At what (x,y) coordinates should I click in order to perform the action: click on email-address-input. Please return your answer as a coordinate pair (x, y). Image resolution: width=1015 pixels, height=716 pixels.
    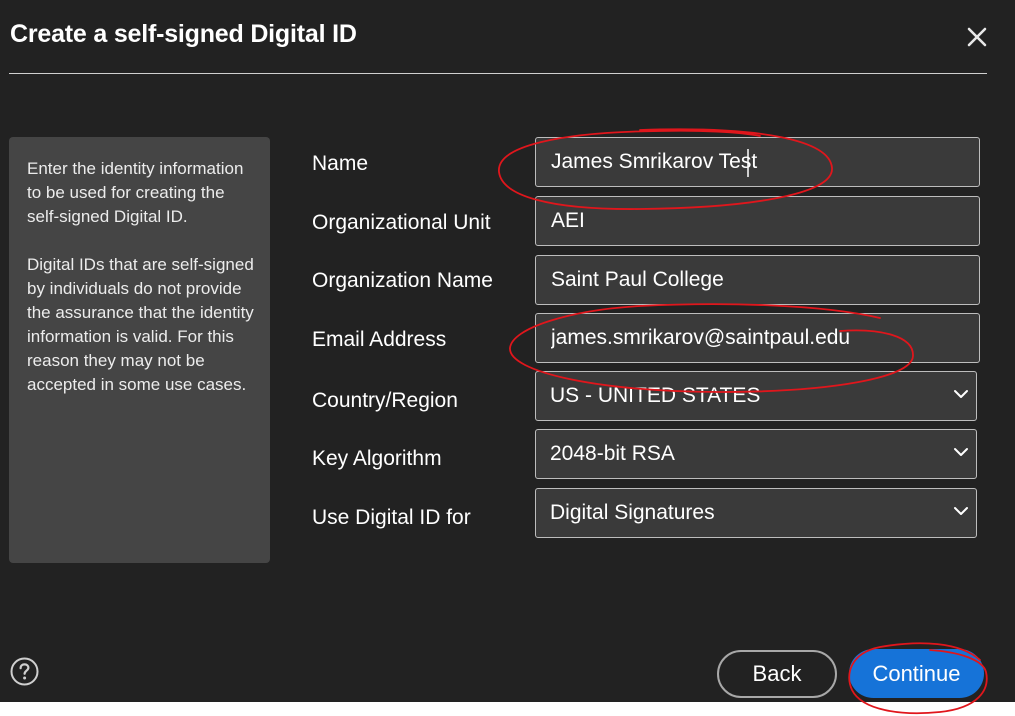
    Looking at the image, I should click on (757, 338).